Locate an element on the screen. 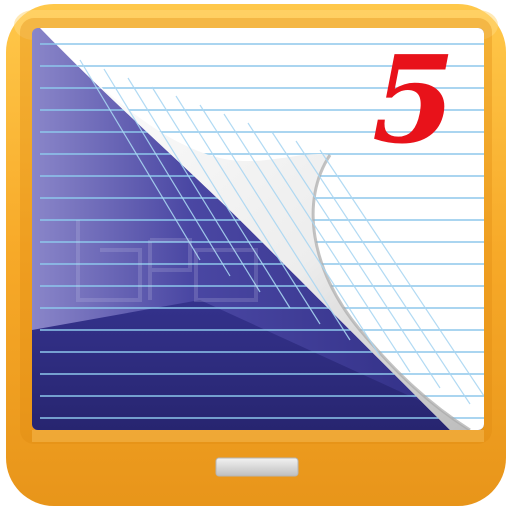 Image resolution: width=512 pixels, height=512 pixels. home-button is located at coordinates (257, 467).